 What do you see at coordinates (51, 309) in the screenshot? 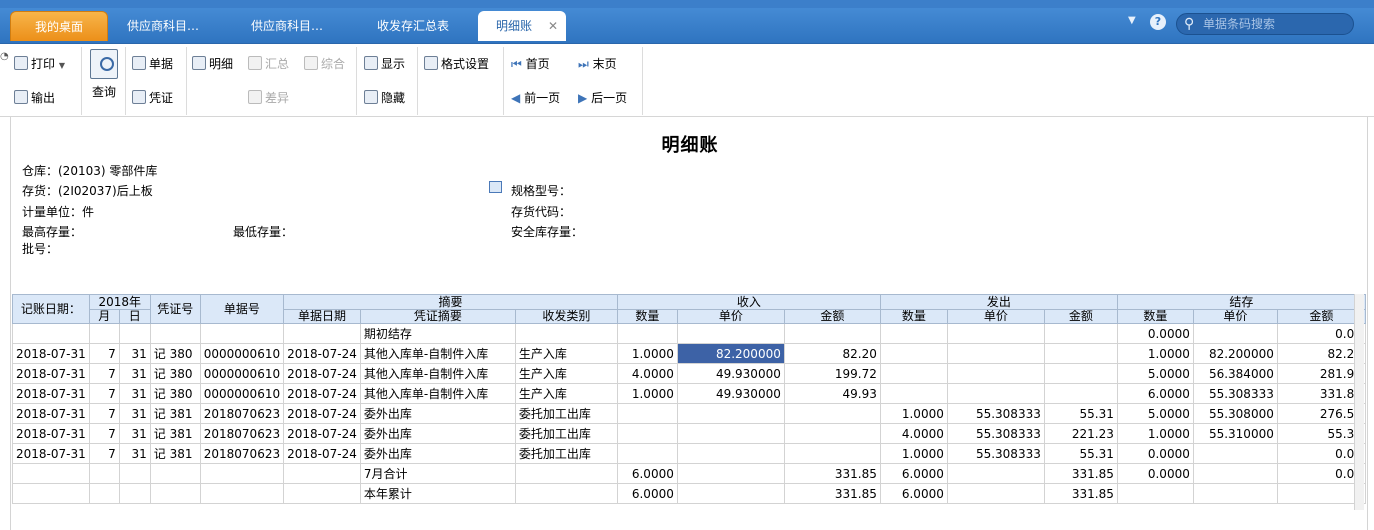
I see `header-post-date: 记账日期：` at bounding box center [51, 309].